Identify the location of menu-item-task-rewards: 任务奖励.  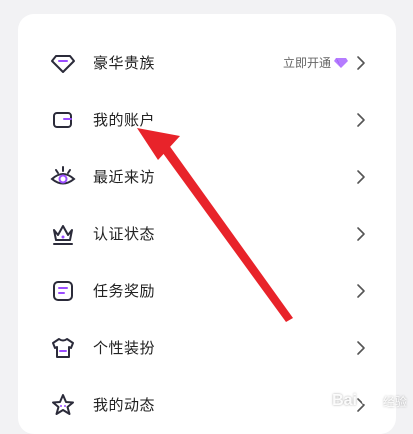
(207, 290).